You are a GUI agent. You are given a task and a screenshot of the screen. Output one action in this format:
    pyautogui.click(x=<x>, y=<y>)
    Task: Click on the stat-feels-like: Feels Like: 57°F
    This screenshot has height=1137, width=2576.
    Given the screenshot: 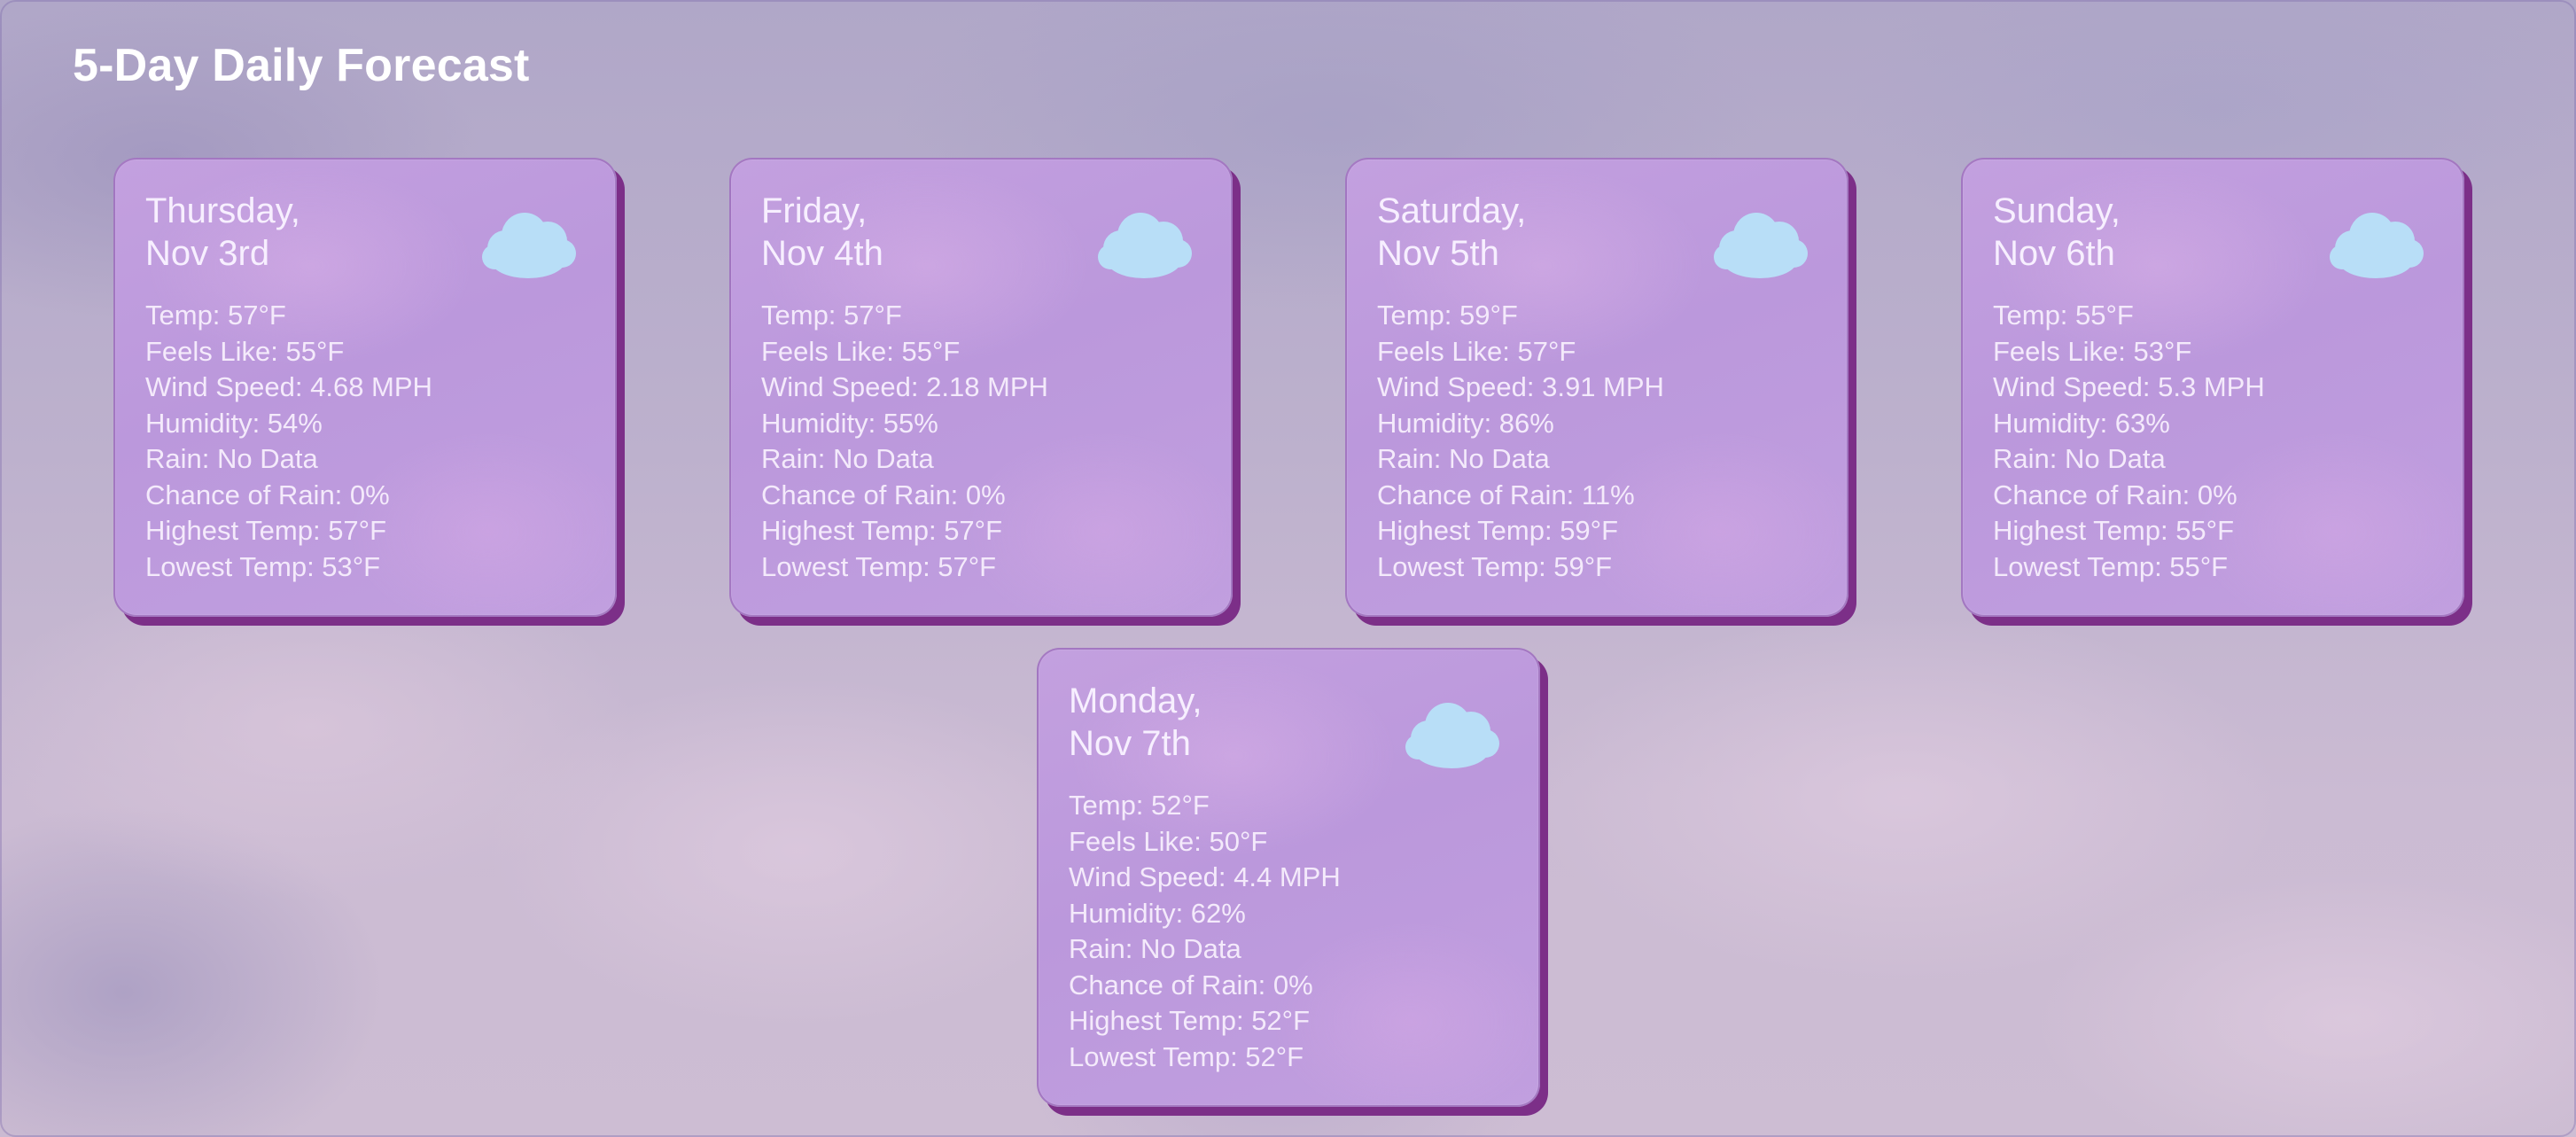 What is the action you would take?
    pyautogui.click(x=1477, y=351)
    